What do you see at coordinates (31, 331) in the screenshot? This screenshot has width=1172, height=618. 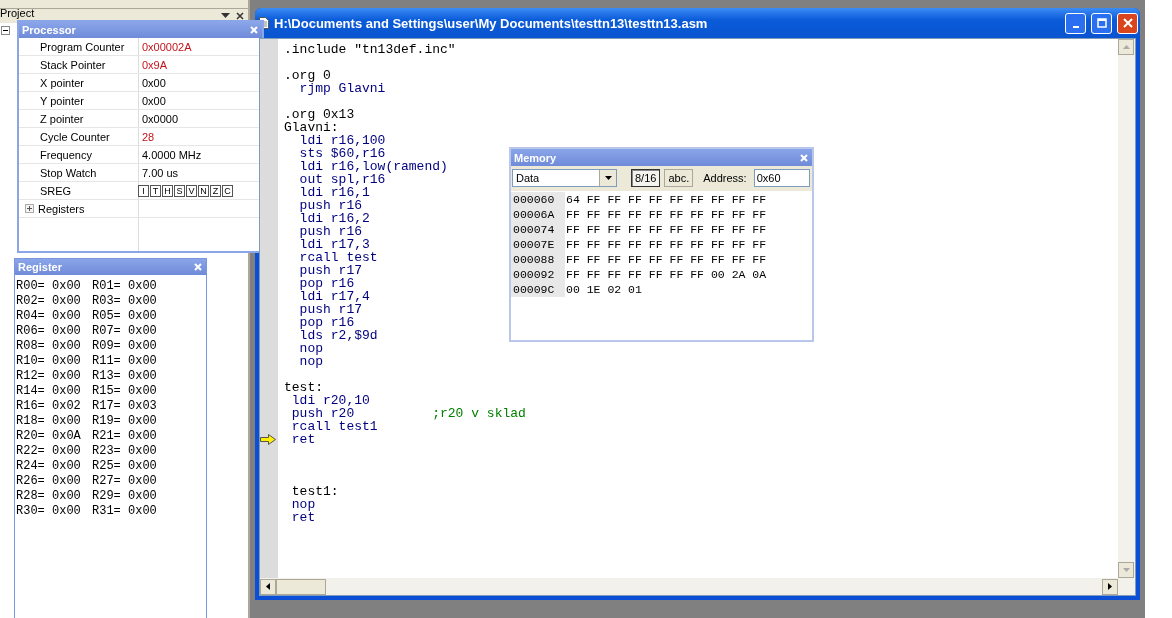 I see `register-name: R06=` at bounding box center [31, 331].